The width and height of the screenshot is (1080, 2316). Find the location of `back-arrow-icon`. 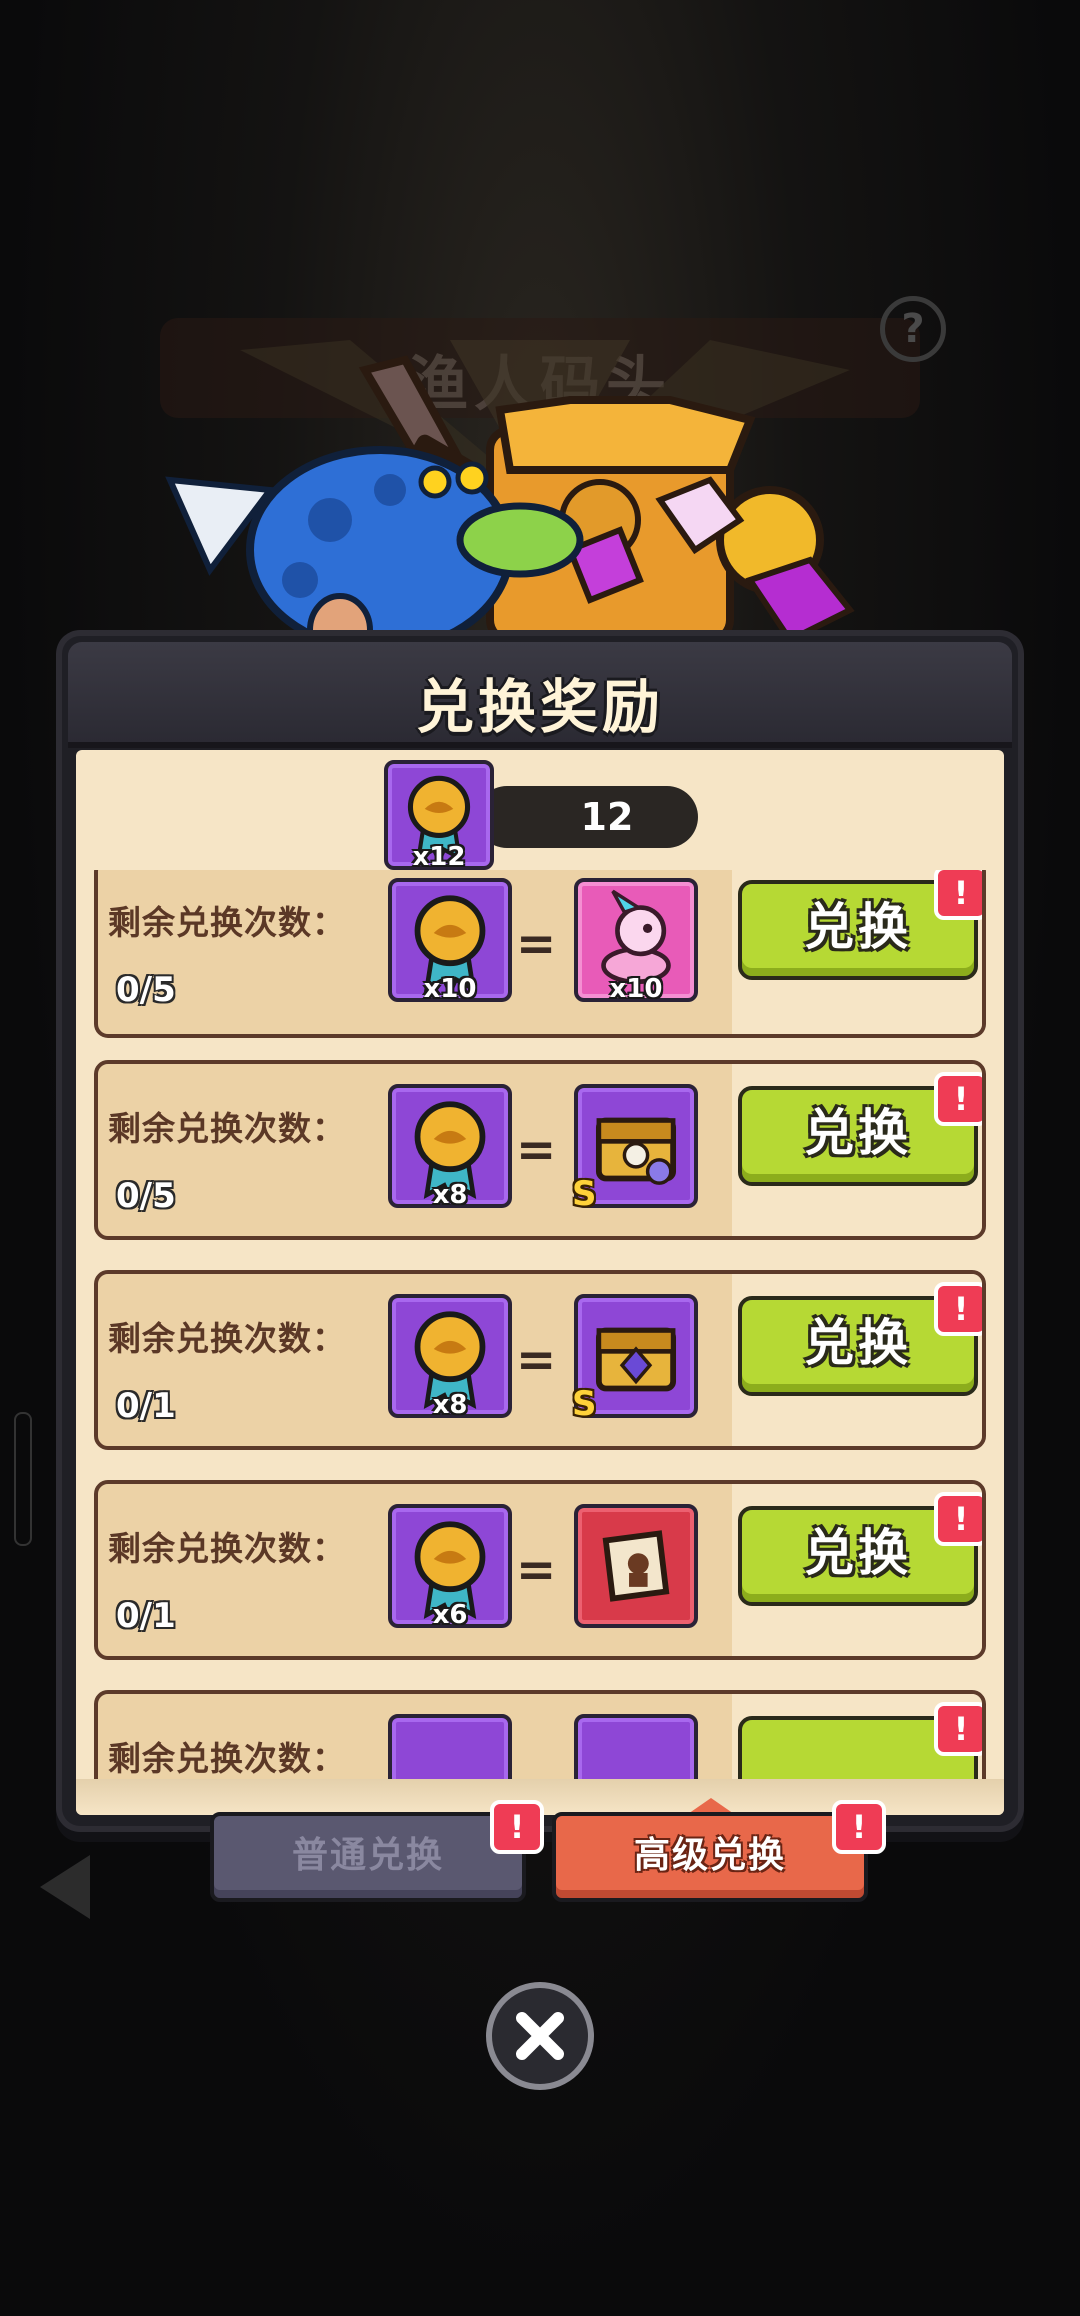

back-arrow-icon is located at coordinates (65, 1887).